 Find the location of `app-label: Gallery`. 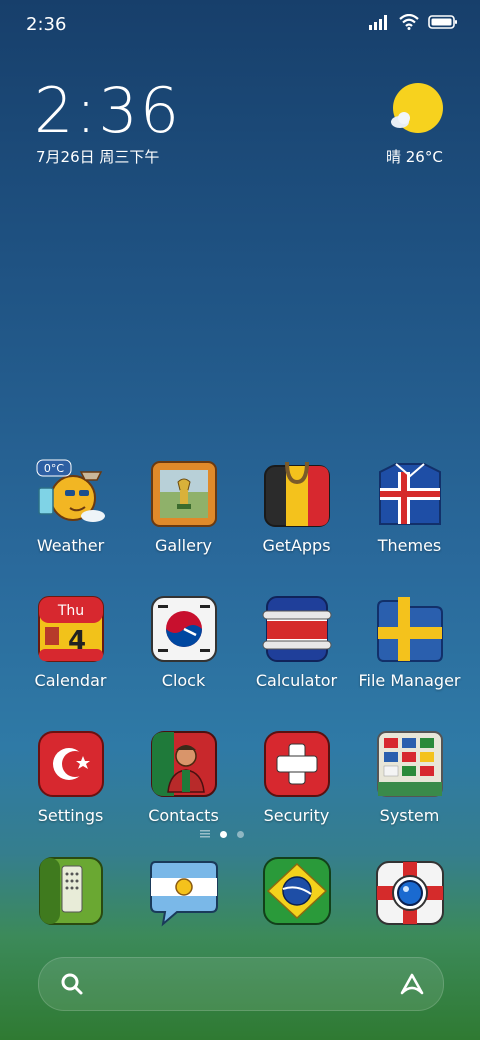

app-label: Gallery is located at coordinates (183, 545).